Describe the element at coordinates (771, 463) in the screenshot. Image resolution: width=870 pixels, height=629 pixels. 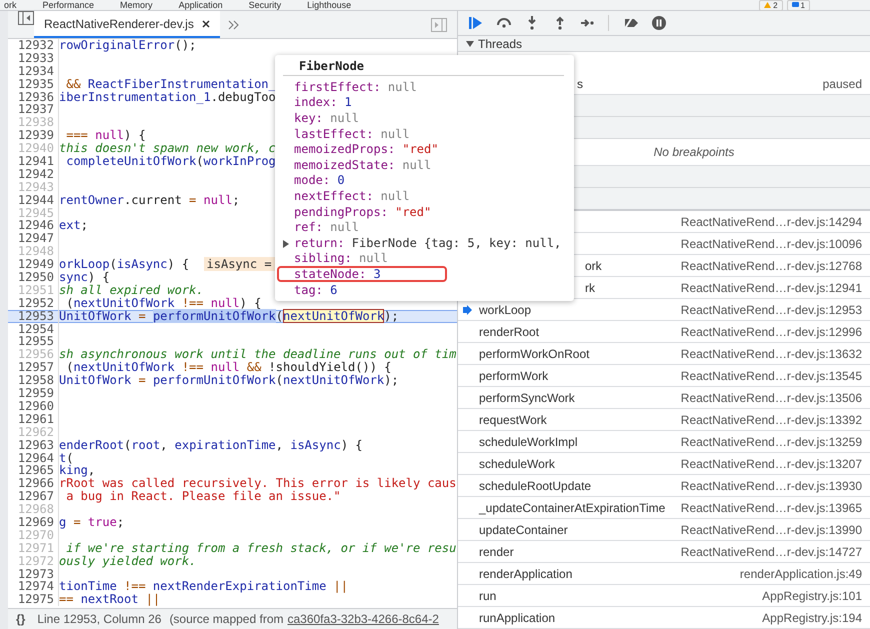
I see `frame-location: ReactNativeRend…r-dev.js:13207` at that location.